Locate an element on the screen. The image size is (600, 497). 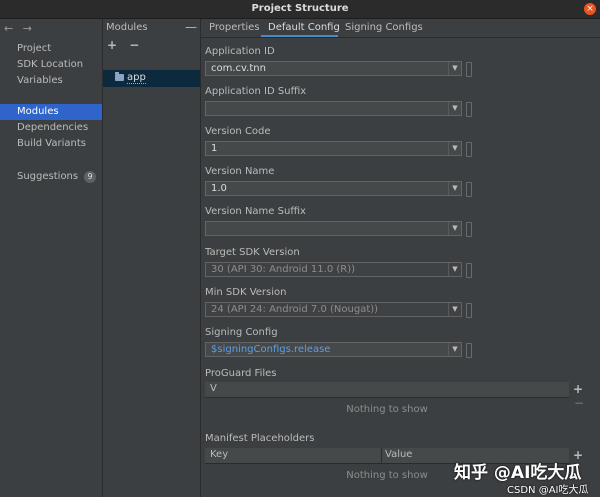
modules-toolbar: + − is located at coordinates (127, 45).